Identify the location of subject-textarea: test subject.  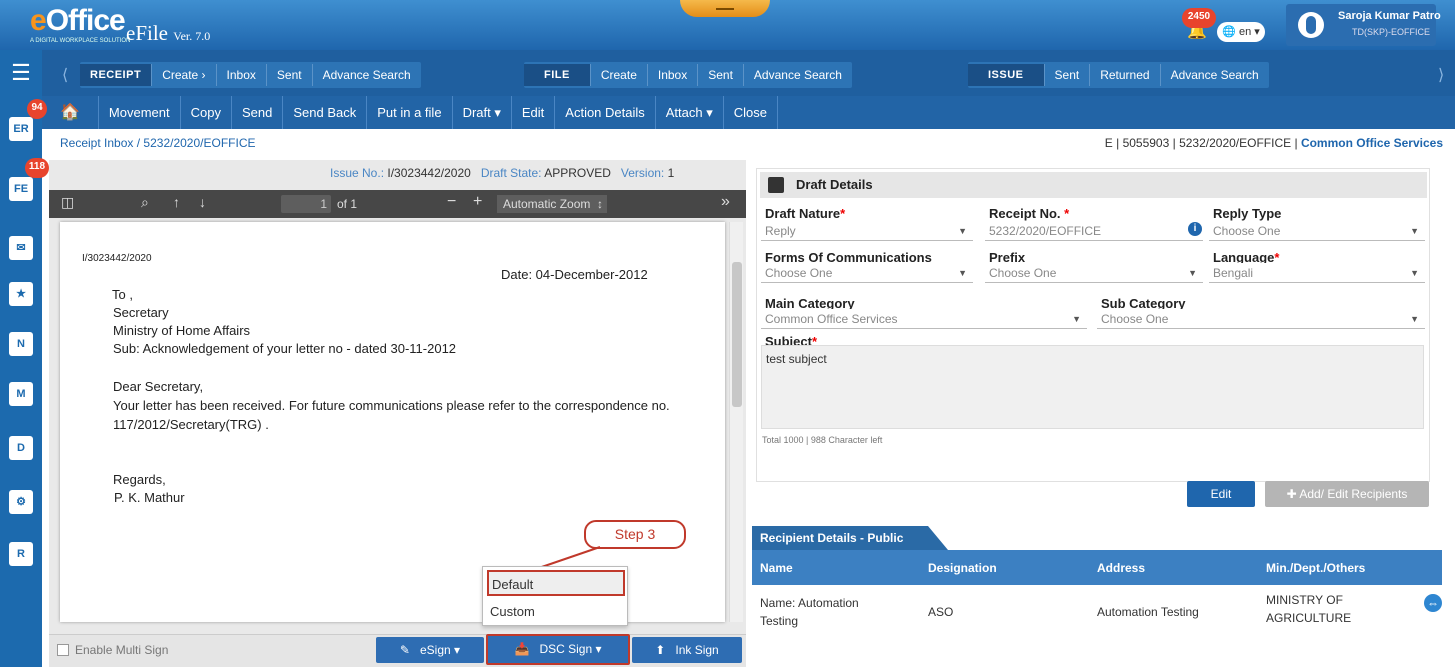
(1092, 387).